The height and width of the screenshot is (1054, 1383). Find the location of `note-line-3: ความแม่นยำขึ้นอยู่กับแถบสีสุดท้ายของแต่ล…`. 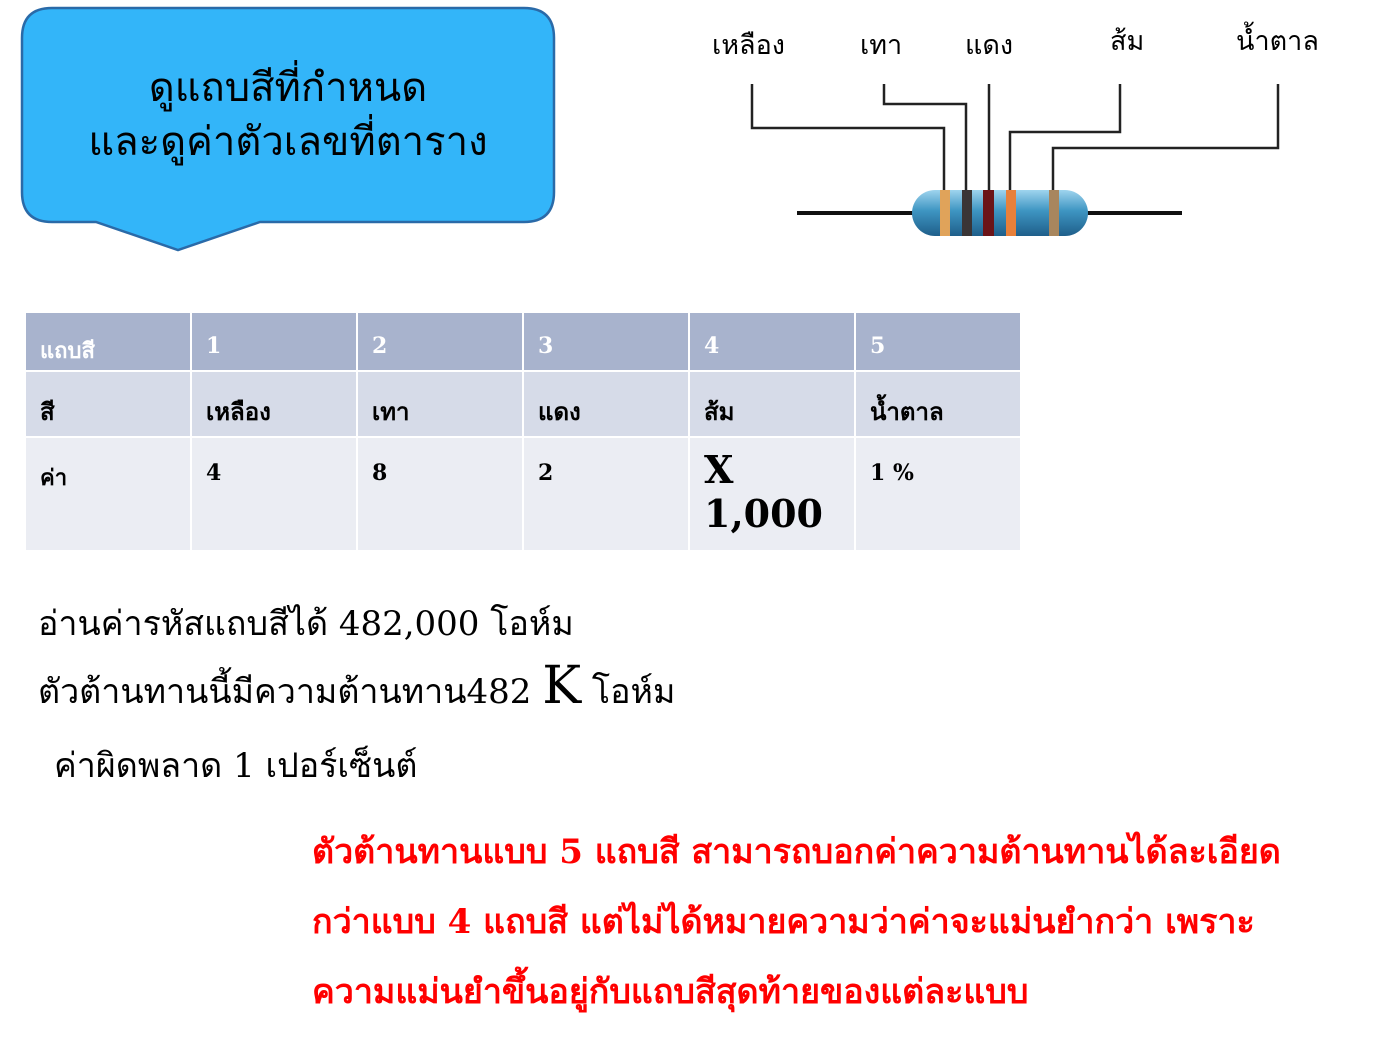

note-line-3: ความแม่นยำขึ้นอยู่กับแถบสีสุดท้ายของแต่ล… is located at coordinates (670, 992).